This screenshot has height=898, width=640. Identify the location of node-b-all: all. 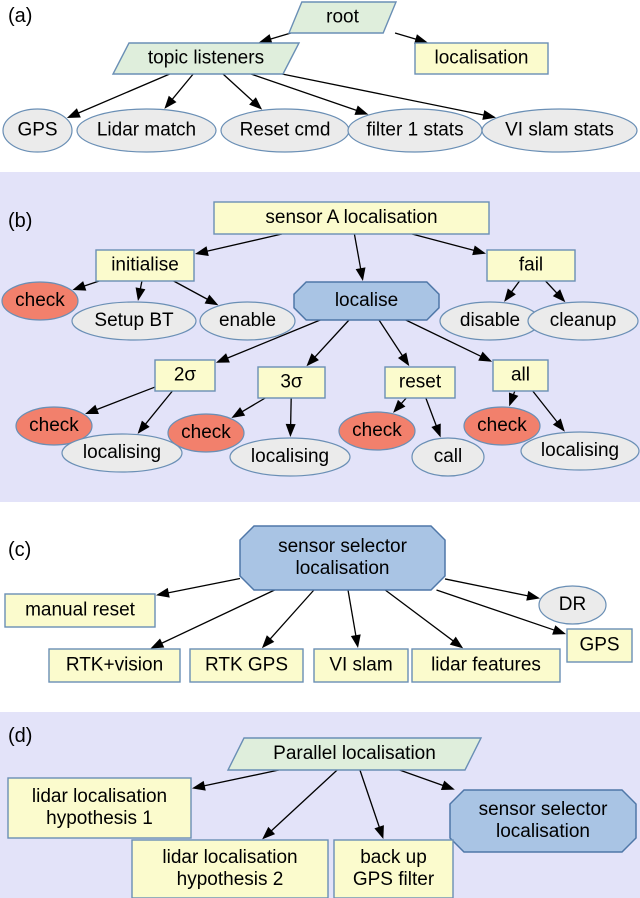
(520, 375).